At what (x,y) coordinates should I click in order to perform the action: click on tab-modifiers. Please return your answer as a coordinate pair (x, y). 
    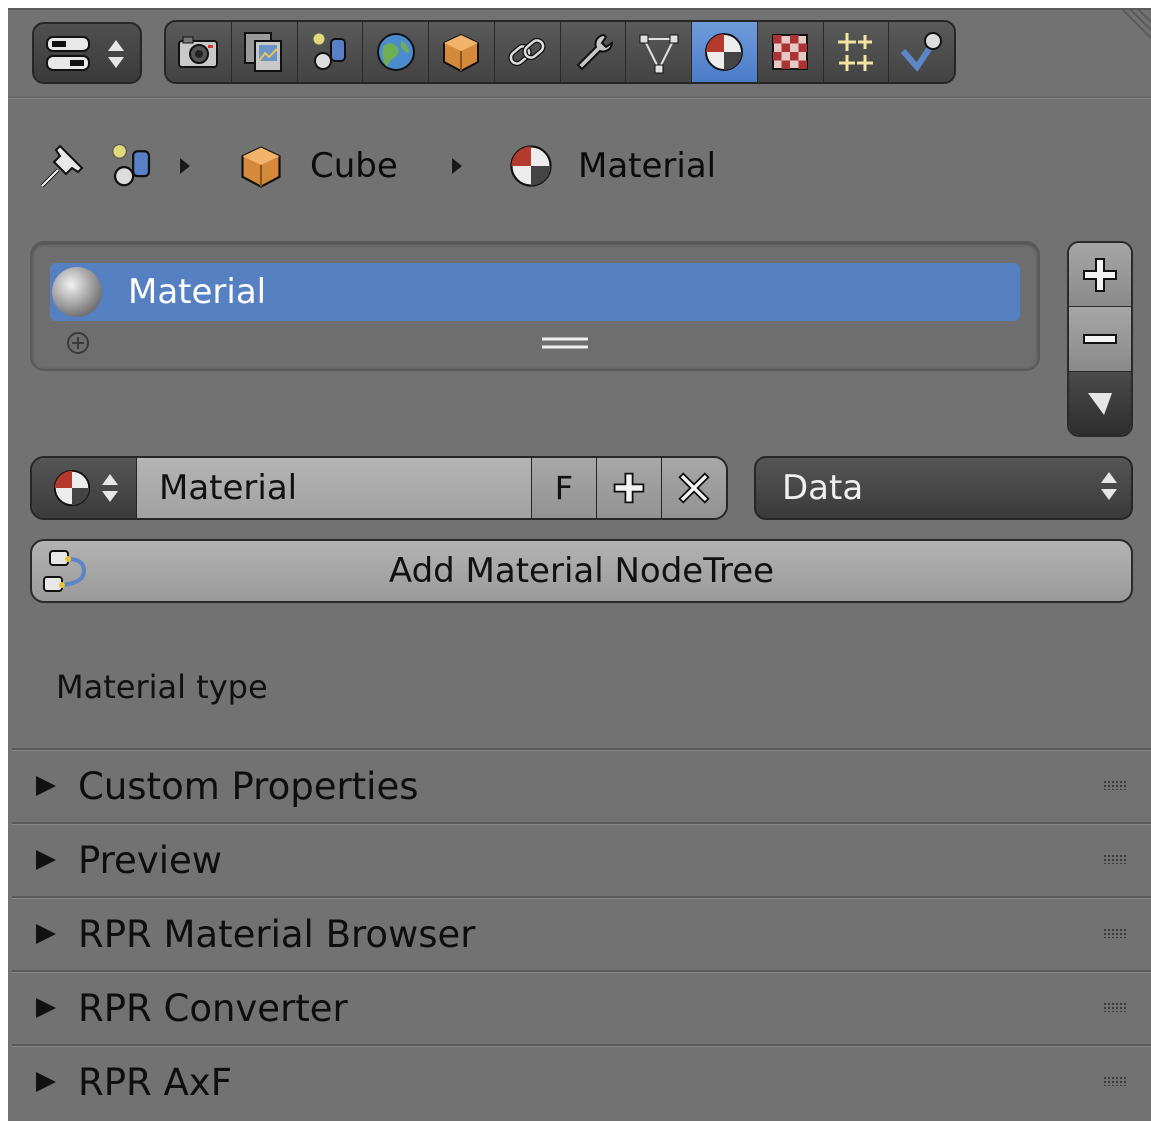
    Looking at the image, I should click on (593, 52).